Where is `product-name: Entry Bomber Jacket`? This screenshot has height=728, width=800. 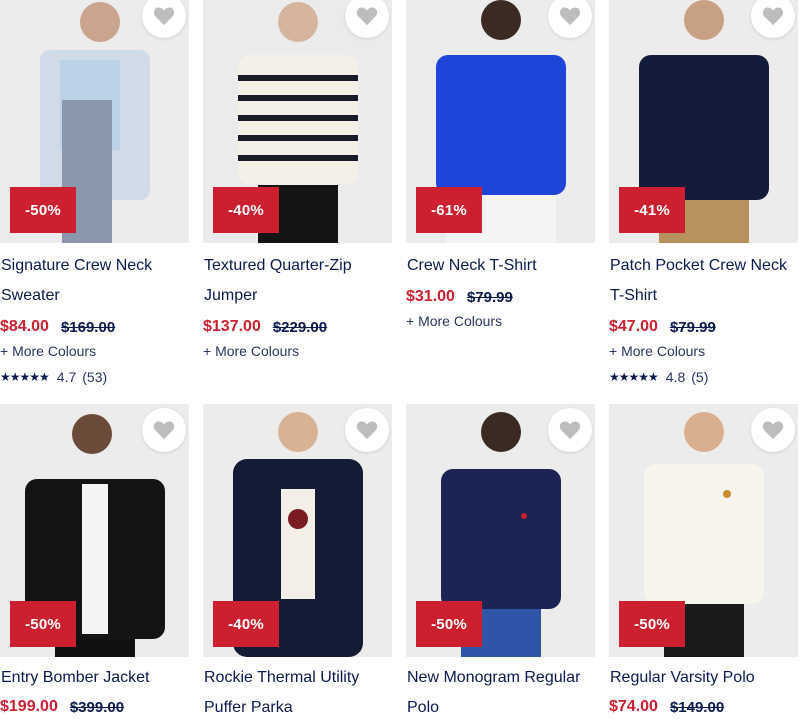
product-name: Entry Bomber Jacket is located at coordinates (94, 678).